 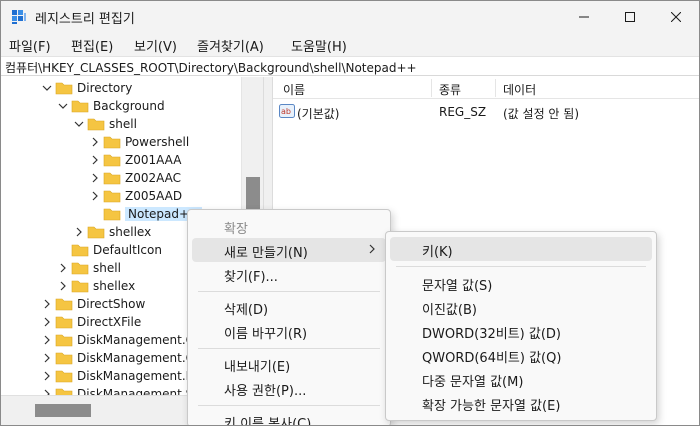 What do you see at coordinates (286, 111) in the screenshot?
I see `svg-text: ab` at bounding box center [286, 111].